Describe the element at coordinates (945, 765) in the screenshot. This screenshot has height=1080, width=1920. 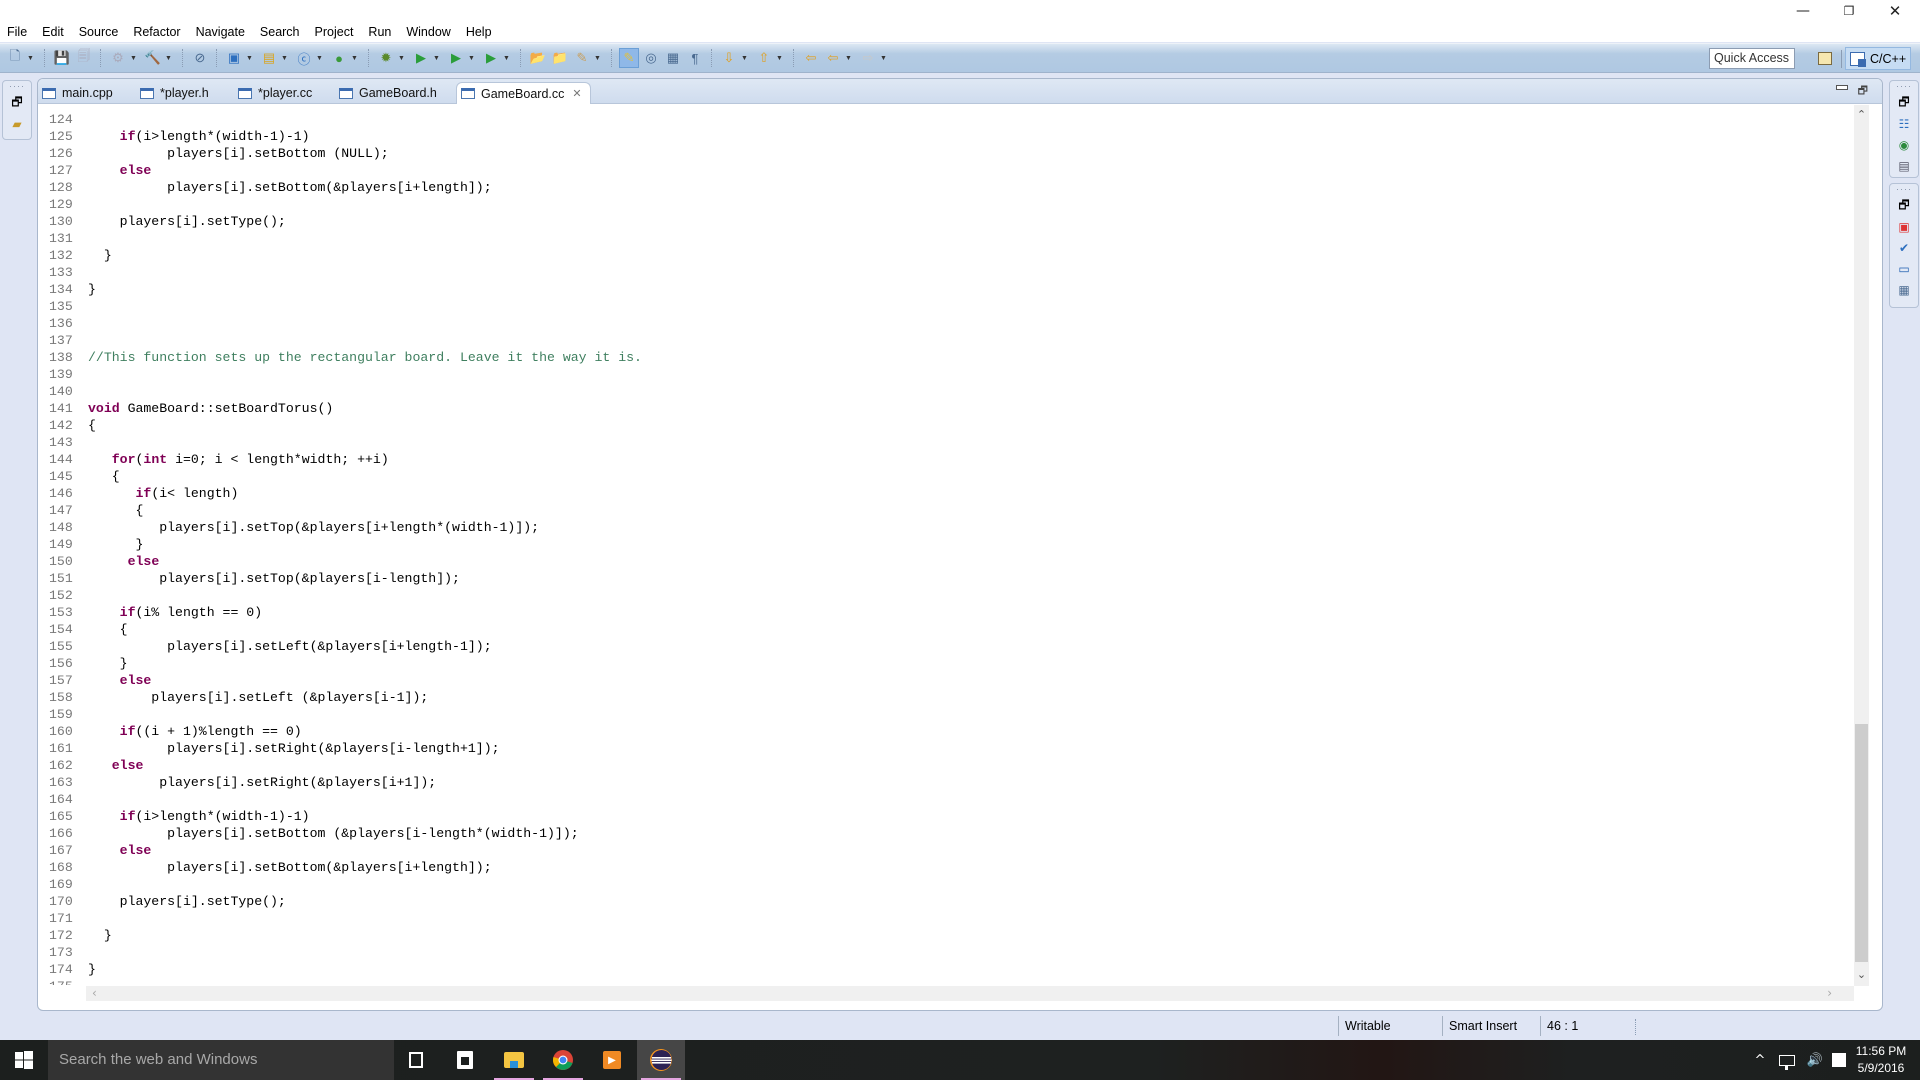
I see `code-line: 162 else` at that location.